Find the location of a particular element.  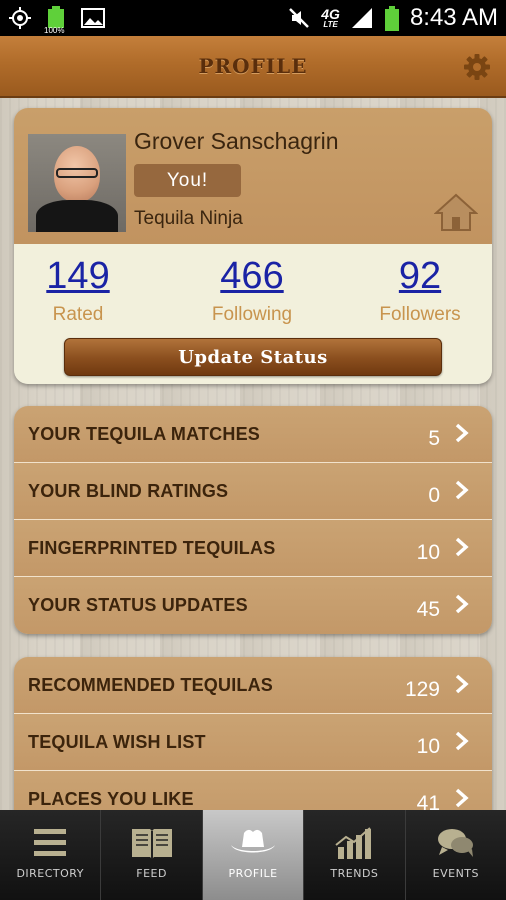

list-item-count: 129 is located at coordinates (422, 689).